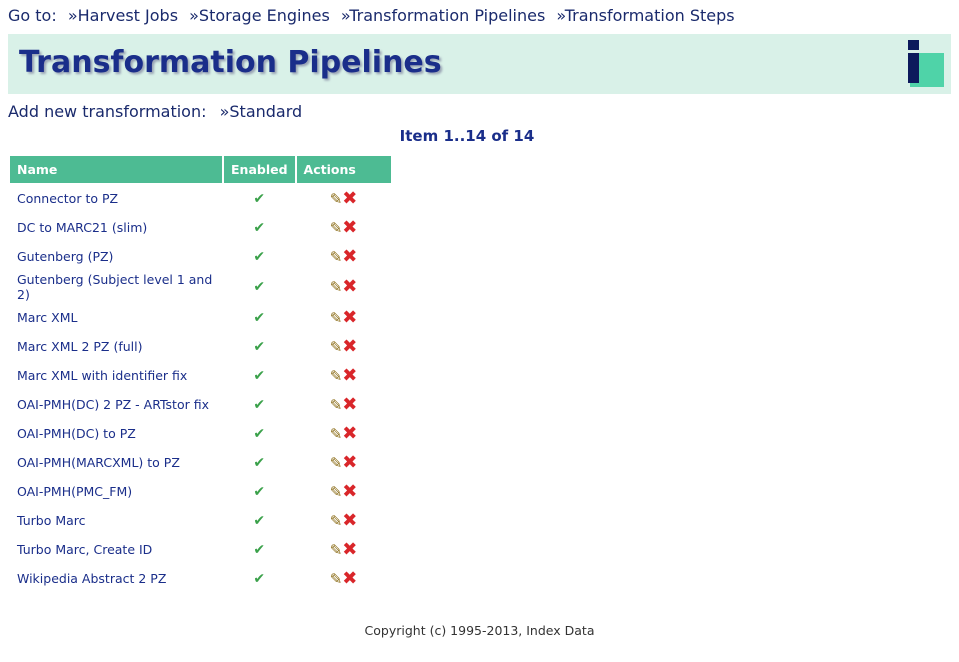 This screenshot has width=959, height=662. I want to click on table-row: Wikipedia Abstract 2 PZ ✔ ✎✖, so click(200, 578).